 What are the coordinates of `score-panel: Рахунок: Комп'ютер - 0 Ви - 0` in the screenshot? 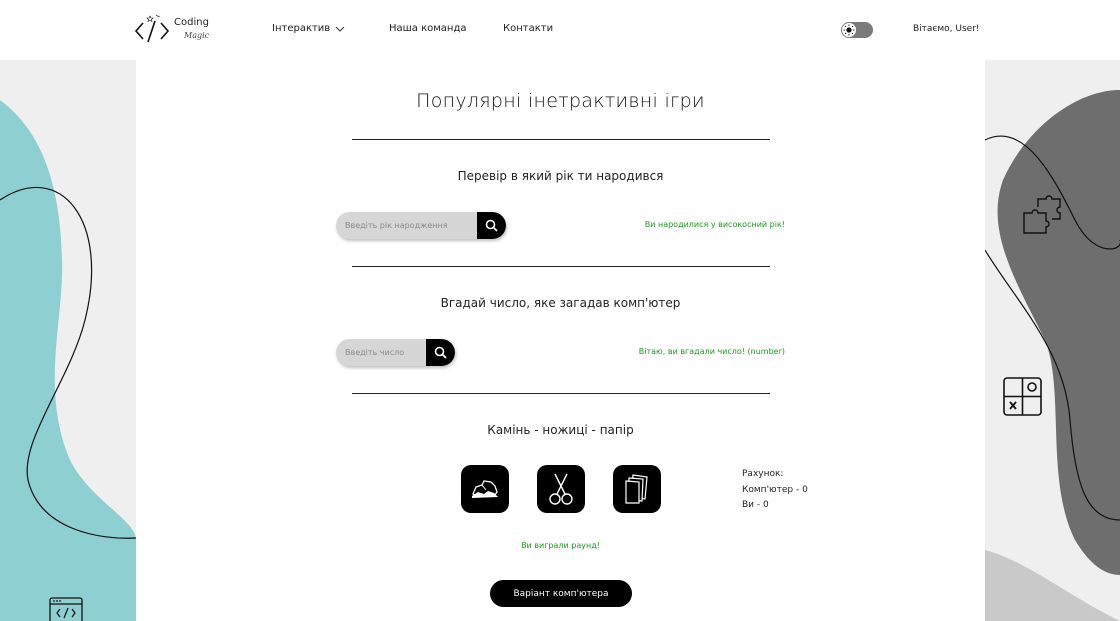 It's located at (775, 490).